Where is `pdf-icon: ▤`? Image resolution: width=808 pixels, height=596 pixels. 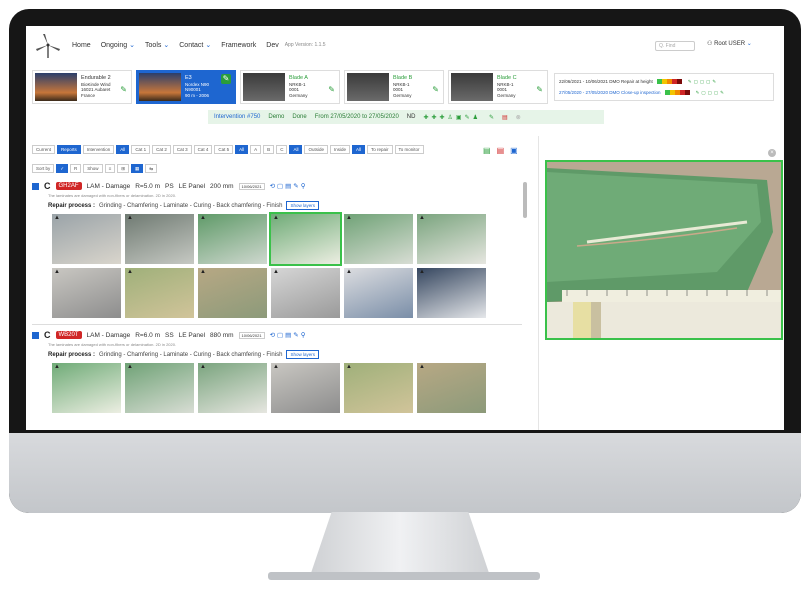 pdf-icon: ▤ is located at coordinates (505, 117).